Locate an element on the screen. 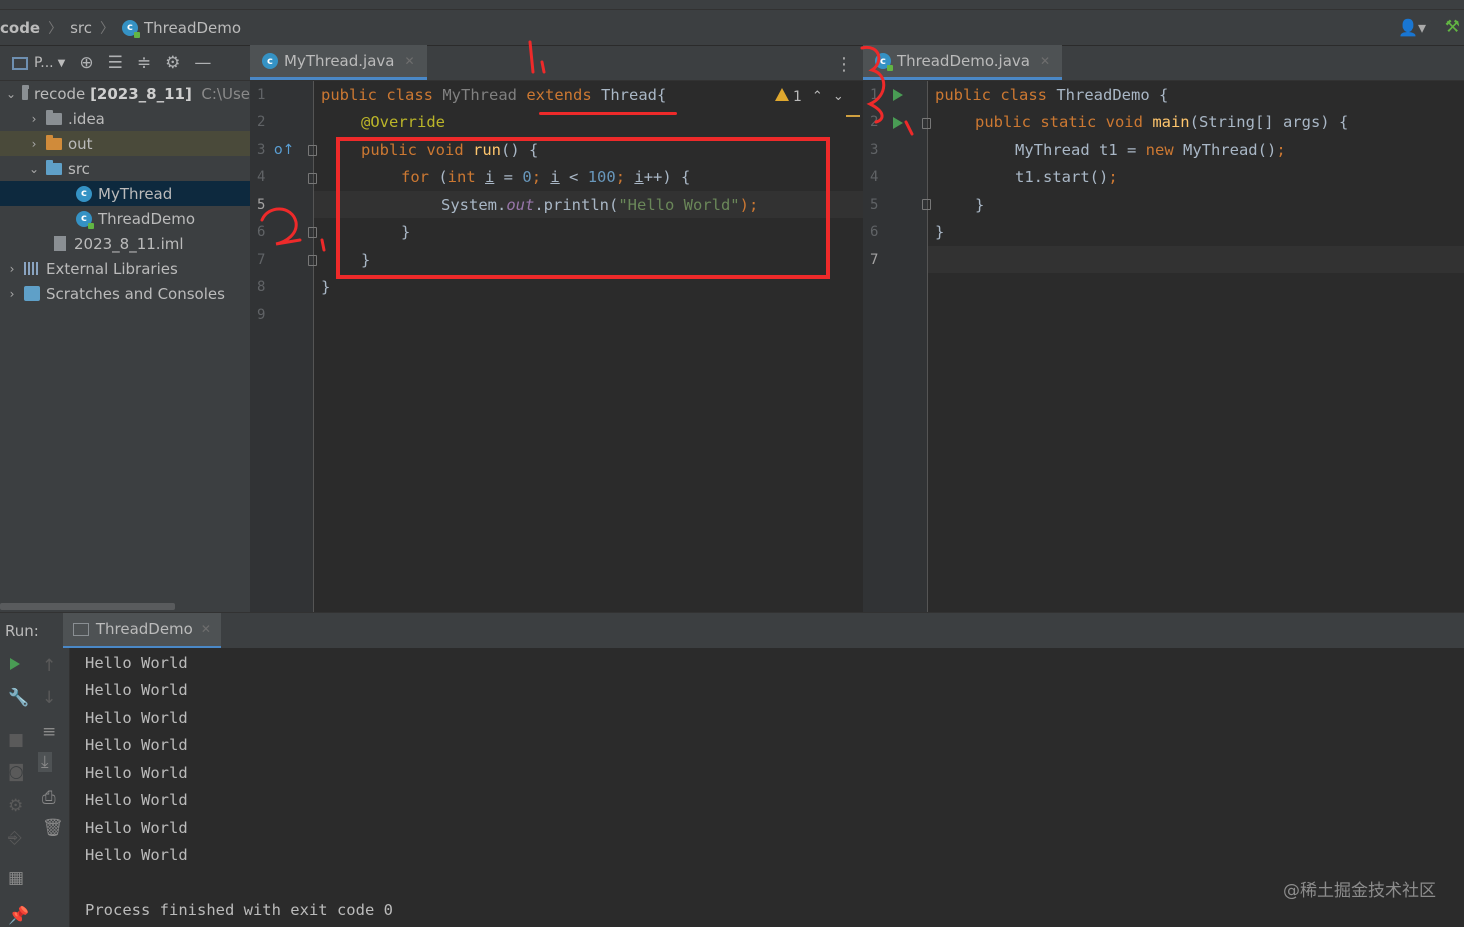 Image resolution: width=1464 pixels, height=927 pixels. tree-item-external-libraries: › External Libraries is located at coordinates (125, 268).